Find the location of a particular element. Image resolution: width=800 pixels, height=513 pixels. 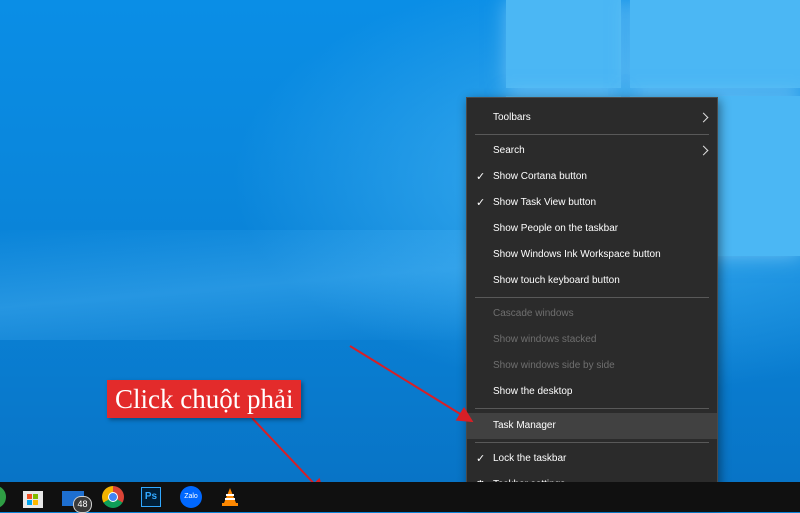

chrome-icon is located at coordinates (113, 497).